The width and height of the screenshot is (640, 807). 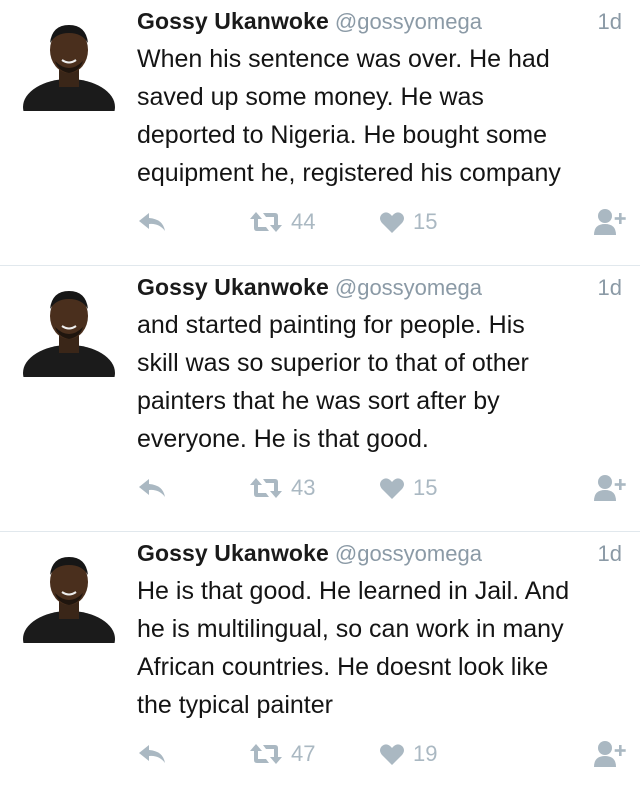 I want to click on retweet-button: 43, so click(x=282, y=488).